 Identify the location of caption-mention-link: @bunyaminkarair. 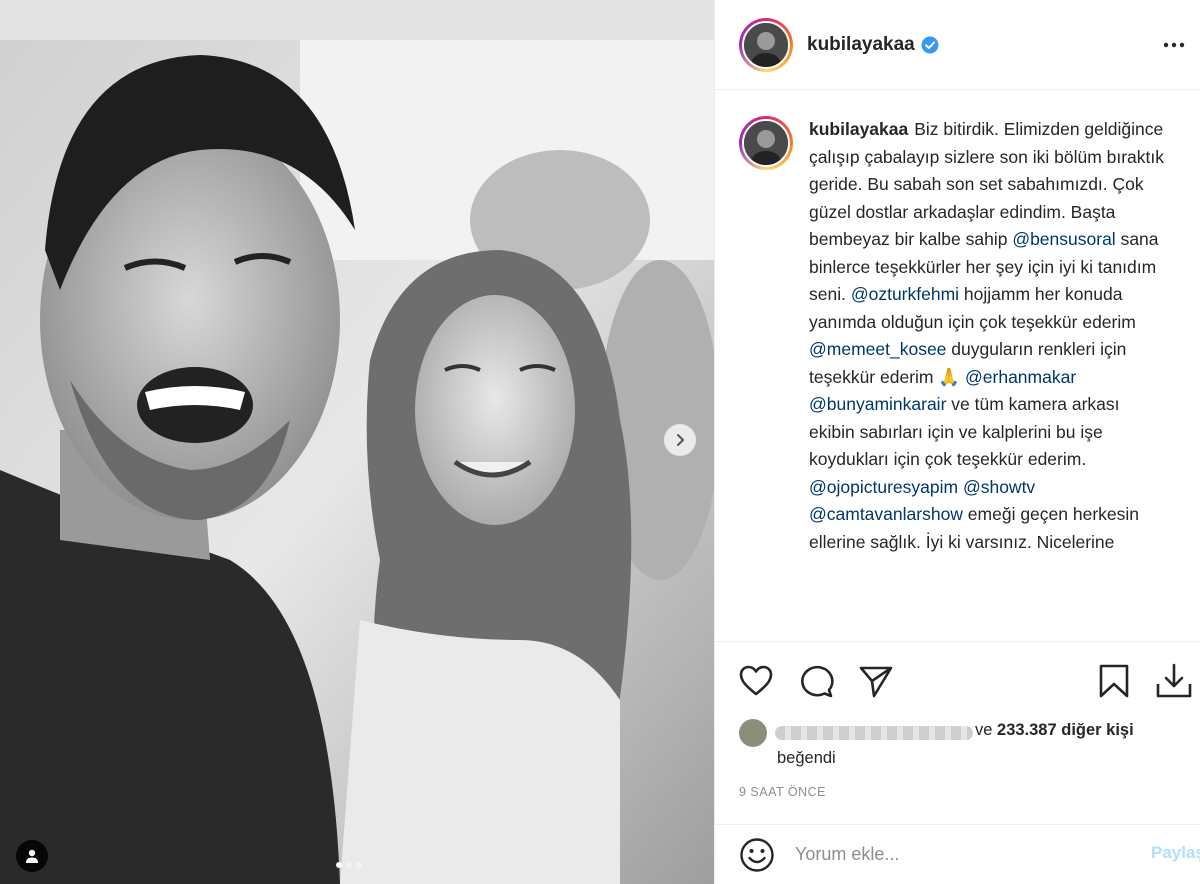
(877, 404).